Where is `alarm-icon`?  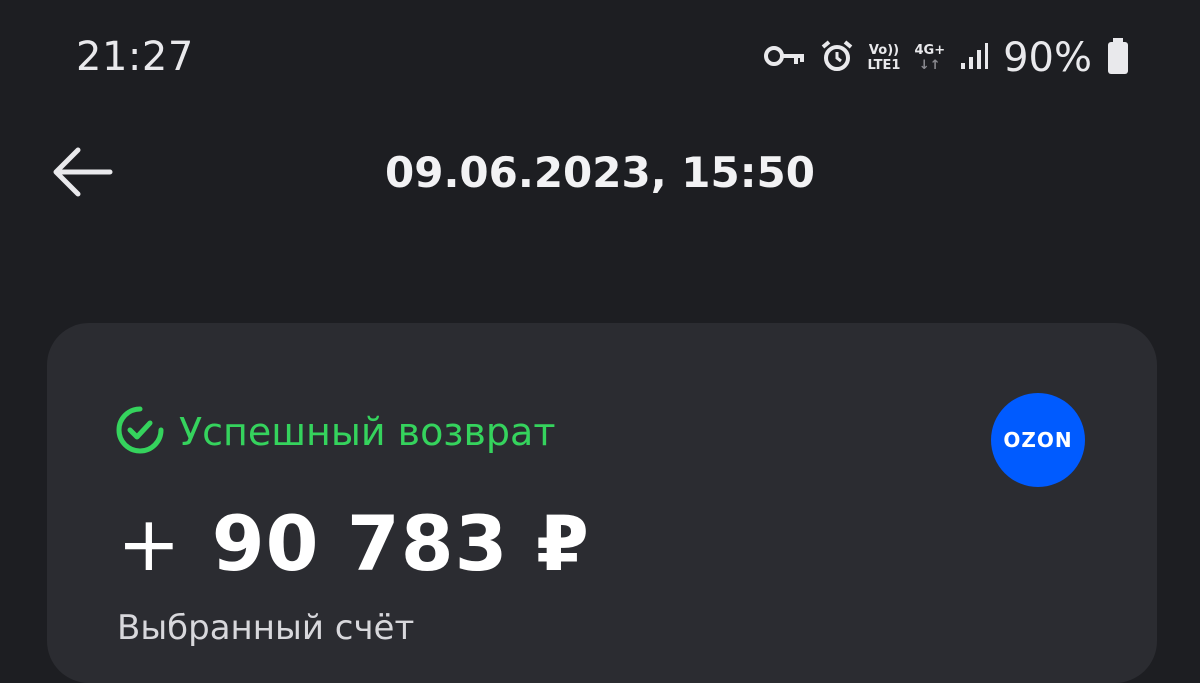 alarm-icon is located at coordinates (837, 58).